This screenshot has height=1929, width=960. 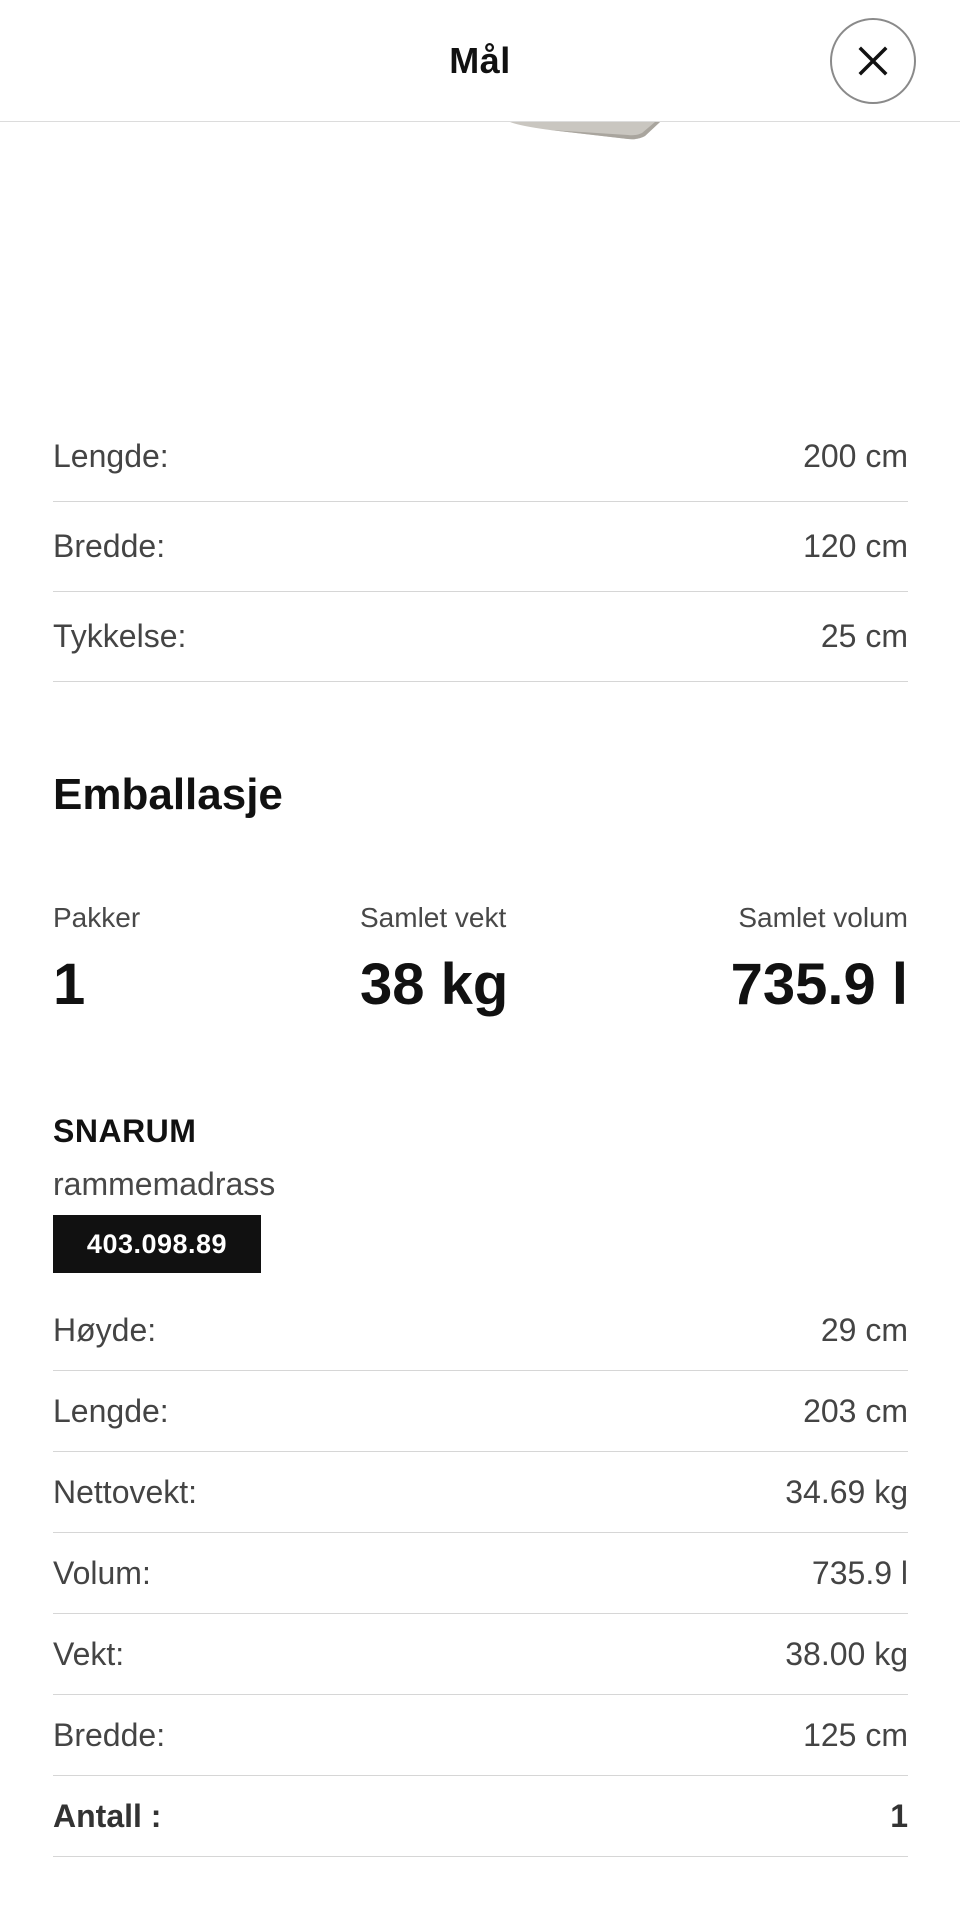 I want to click on package-value: 735.9 l, so click(x=859, y=1572).